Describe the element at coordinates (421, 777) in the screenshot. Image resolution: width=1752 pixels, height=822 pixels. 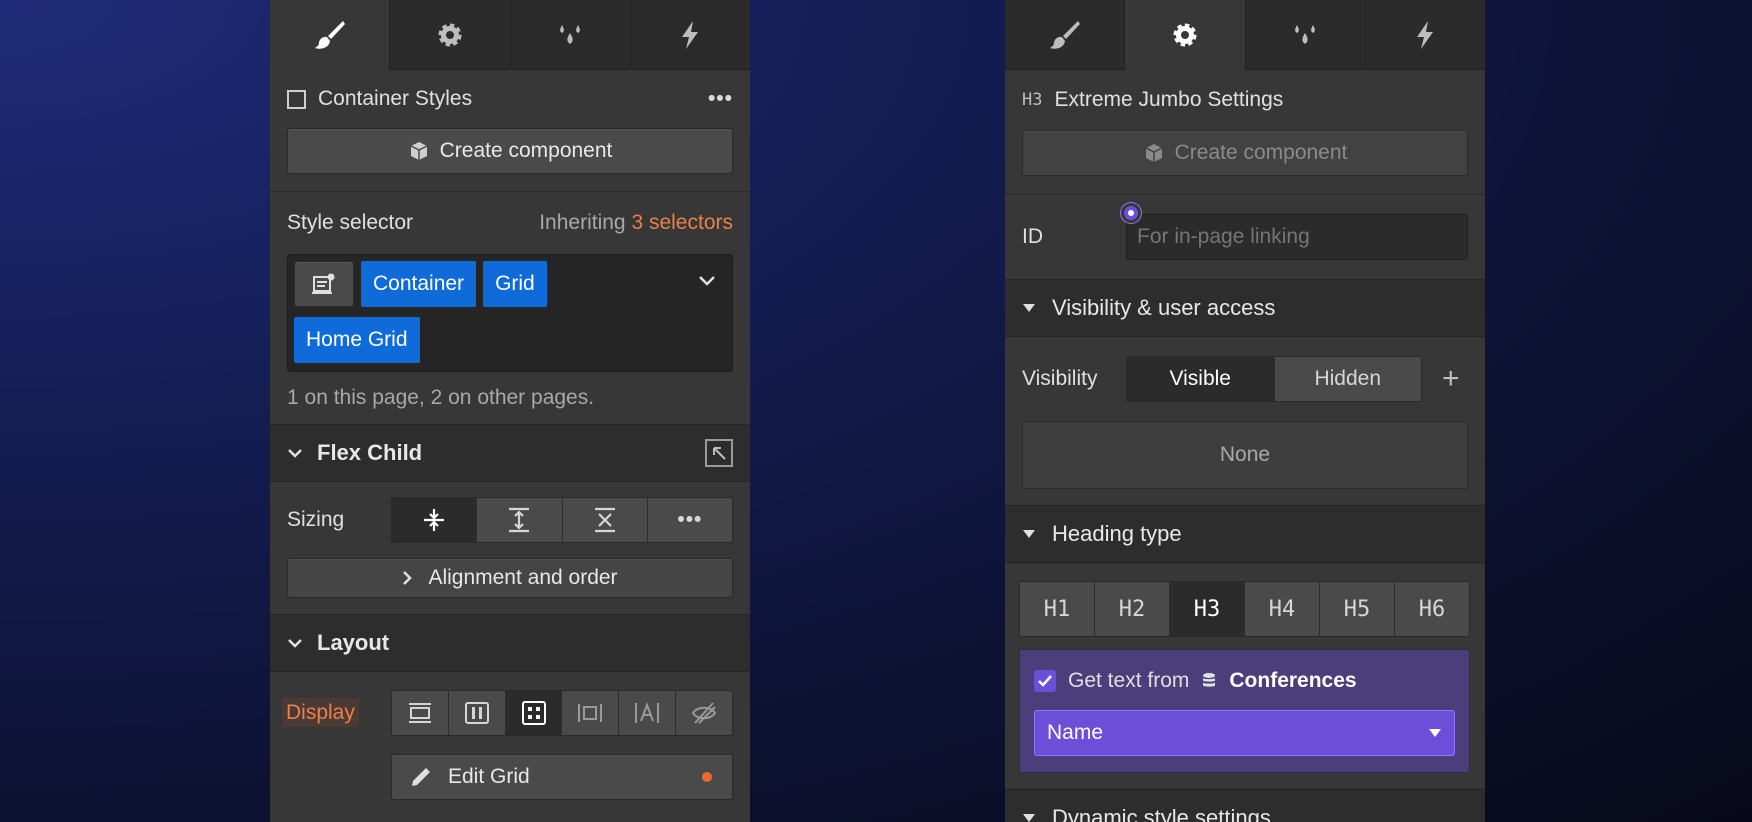
I see `pencil-icon` at that location.